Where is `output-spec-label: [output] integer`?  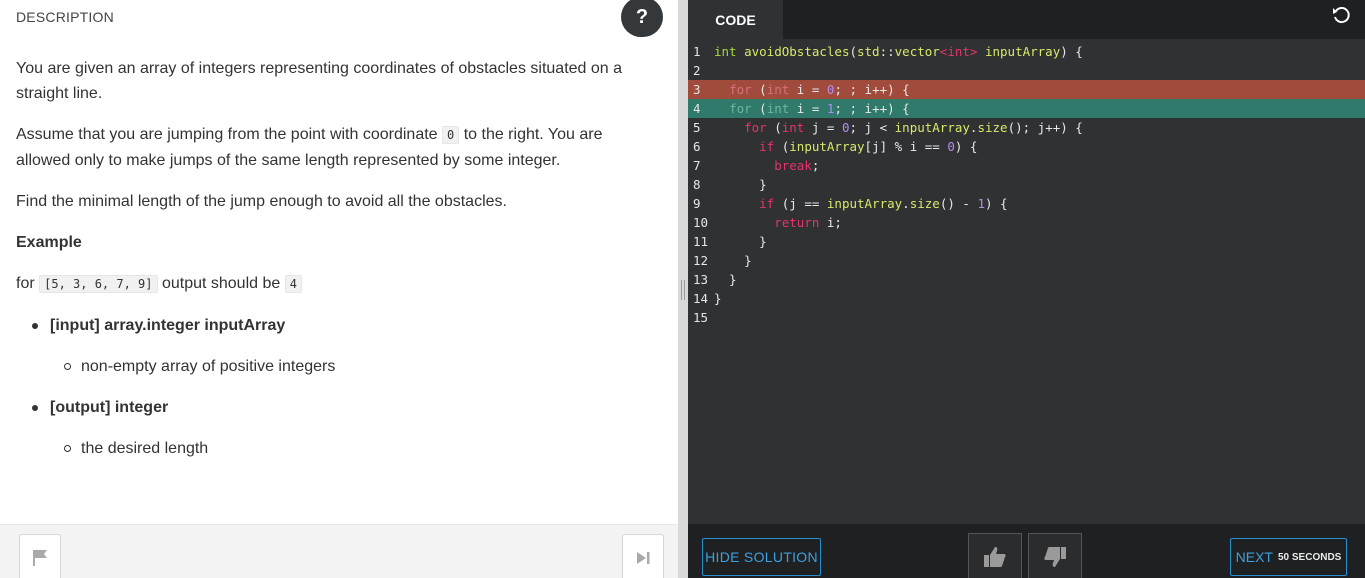 output-spec-label: [output] integer is located at coordinates (109, 407).